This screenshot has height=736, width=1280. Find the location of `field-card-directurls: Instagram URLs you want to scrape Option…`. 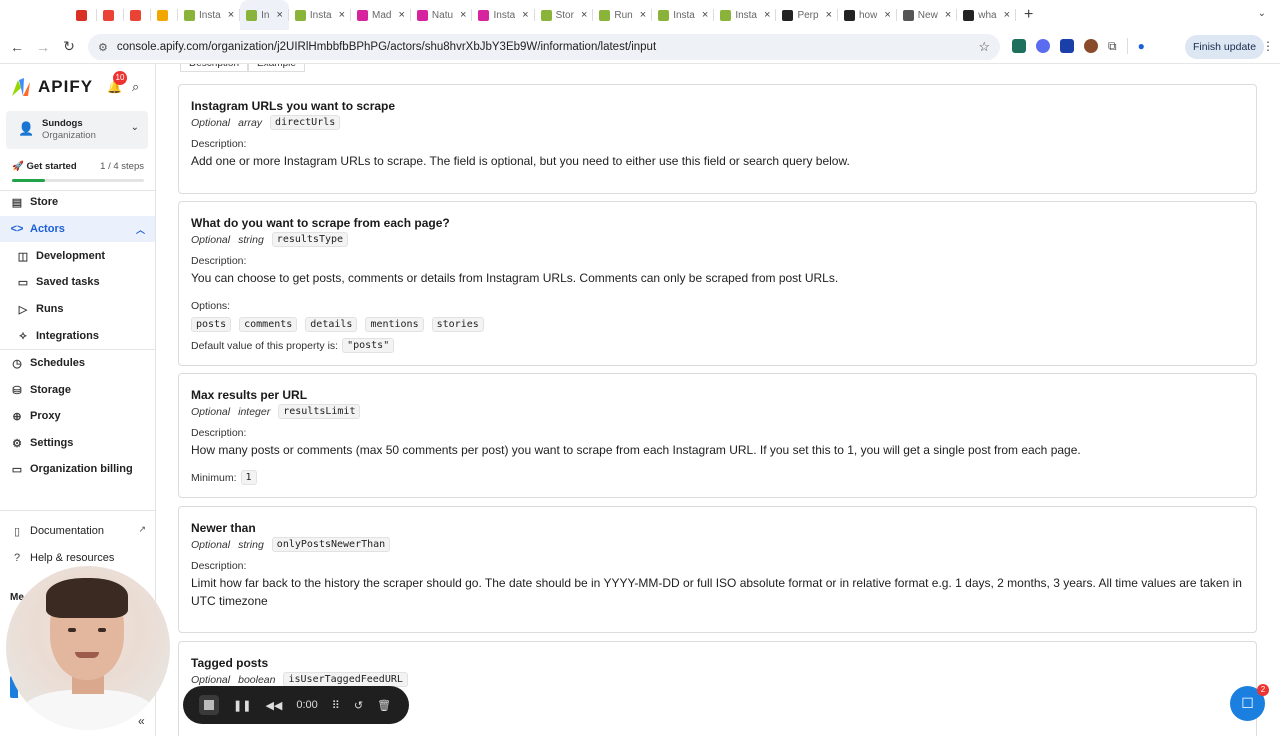

field-card-directurls: Instagram URLs you want to scrape Option… is located at coordinates (717, 139).